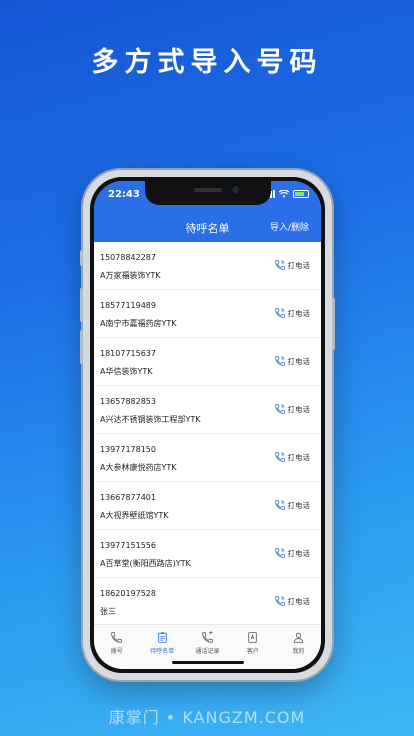 The height and width of the screenshot is (736, 414). Describe the element at coordinates (128, 401) in the screenshot. I see `contact-phone: 13657882853` at that location.